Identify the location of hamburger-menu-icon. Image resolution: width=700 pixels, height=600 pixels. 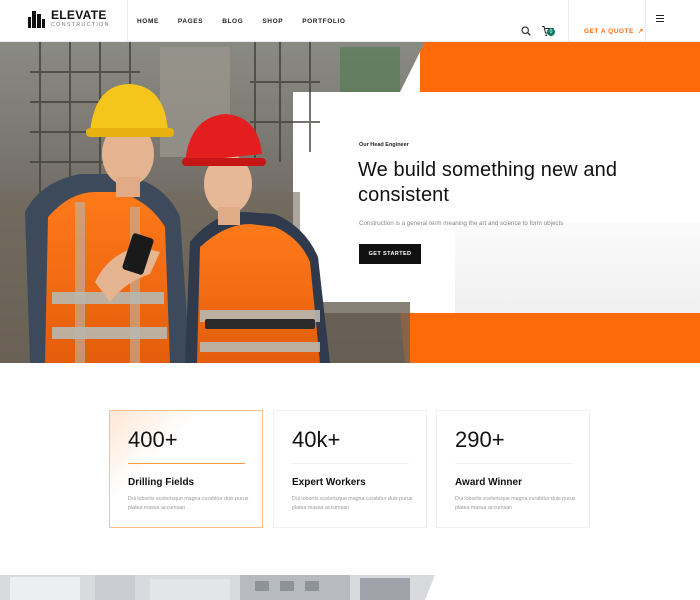
(660, 19).